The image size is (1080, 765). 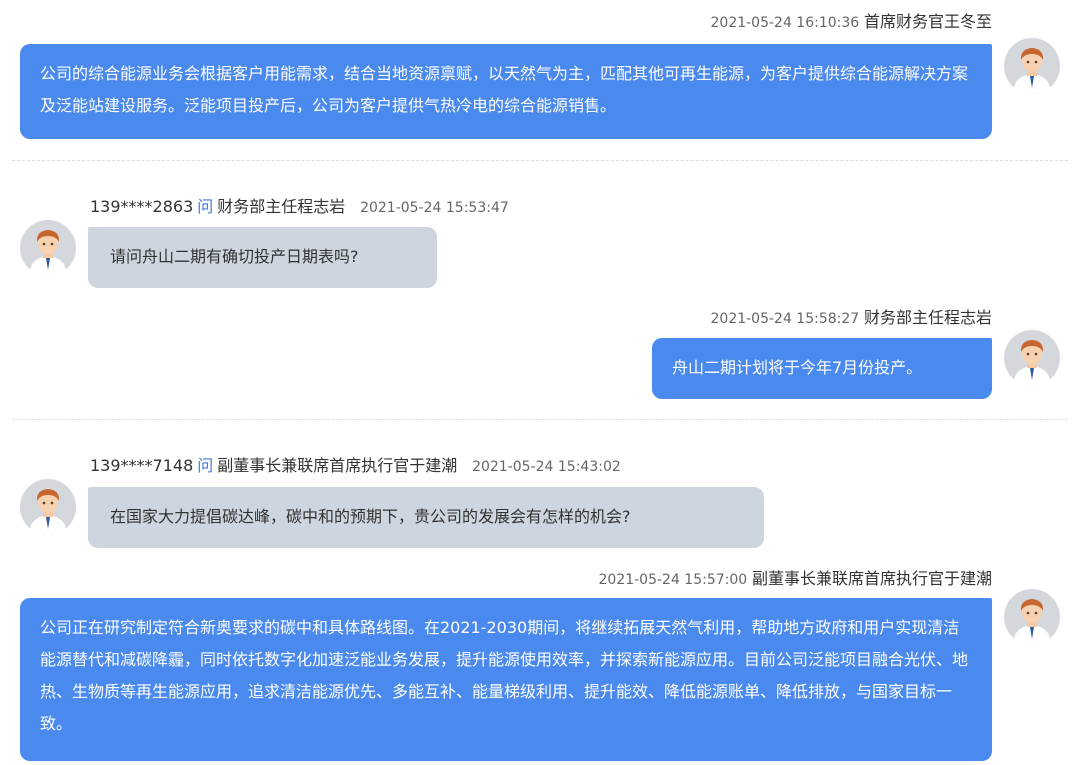 I want to click on timestamp: 2021-05-24 15:58:27, so click(x=785, y=319).